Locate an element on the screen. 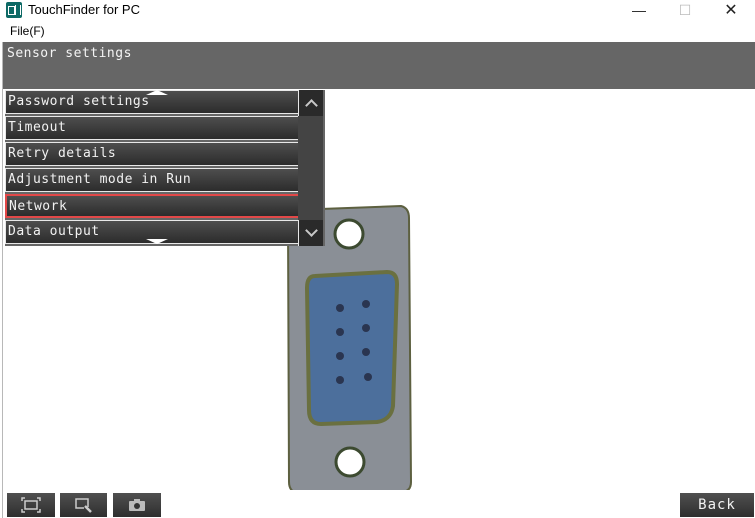  chevron-down-icon is located at coordinates (311, 230).